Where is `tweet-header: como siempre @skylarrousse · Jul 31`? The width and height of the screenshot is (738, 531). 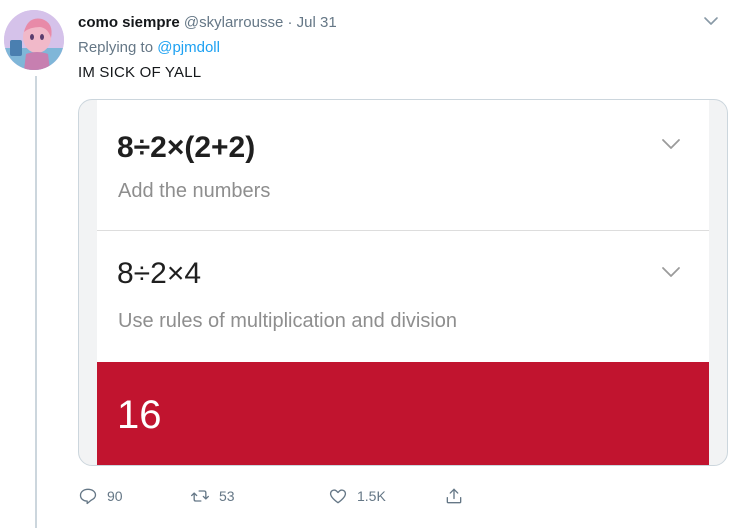 tweet-header: como siempre @skylarrousse · Jul 31 is located at coordinates (207, 23).